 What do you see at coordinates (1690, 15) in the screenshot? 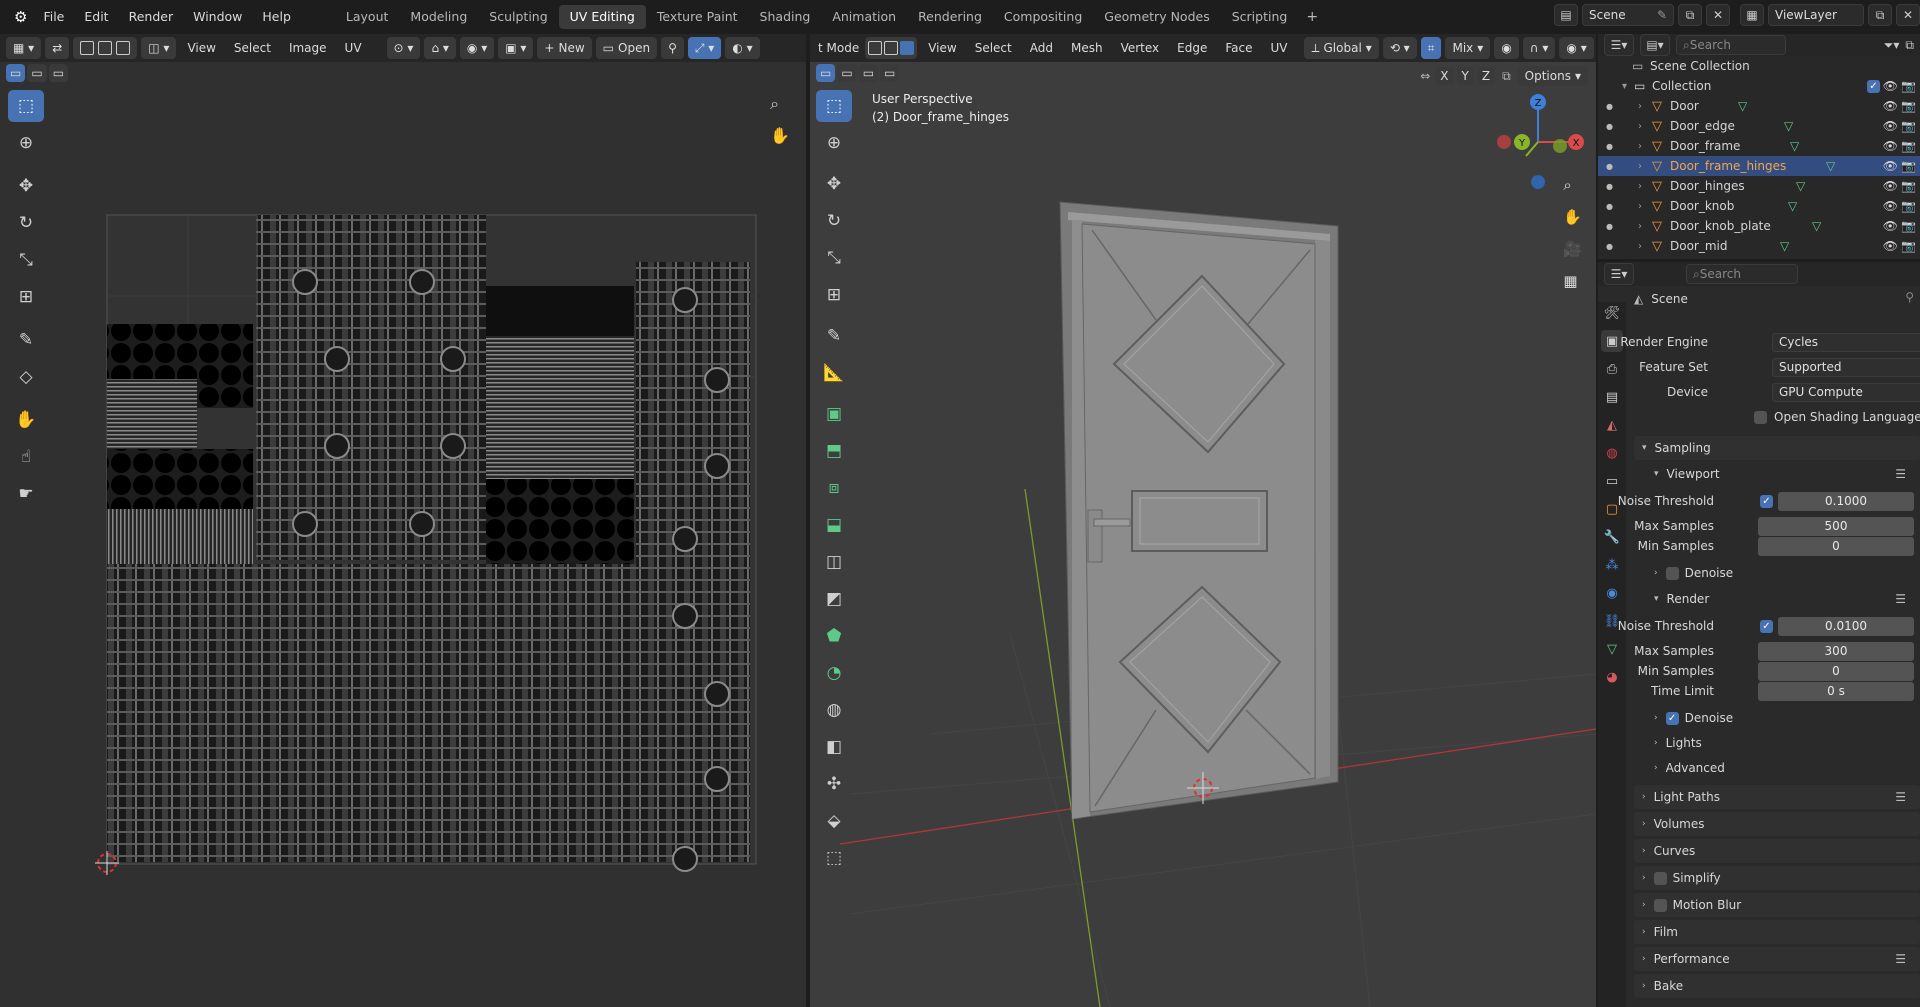
I see `new-scene-icon: ⧉` at bounding box center [1690, 15].